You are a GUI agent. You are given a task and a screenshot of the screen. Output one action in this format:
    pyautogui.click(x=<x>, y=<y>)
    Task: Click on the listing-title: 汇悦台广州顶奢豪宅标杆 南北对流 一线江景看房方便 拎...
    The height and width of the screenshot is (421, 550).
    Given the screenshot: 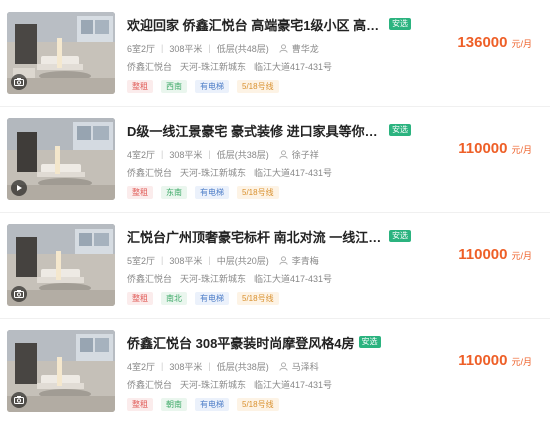 What is the action you would take?
    pyautogui.click(x=256, y=236)
    